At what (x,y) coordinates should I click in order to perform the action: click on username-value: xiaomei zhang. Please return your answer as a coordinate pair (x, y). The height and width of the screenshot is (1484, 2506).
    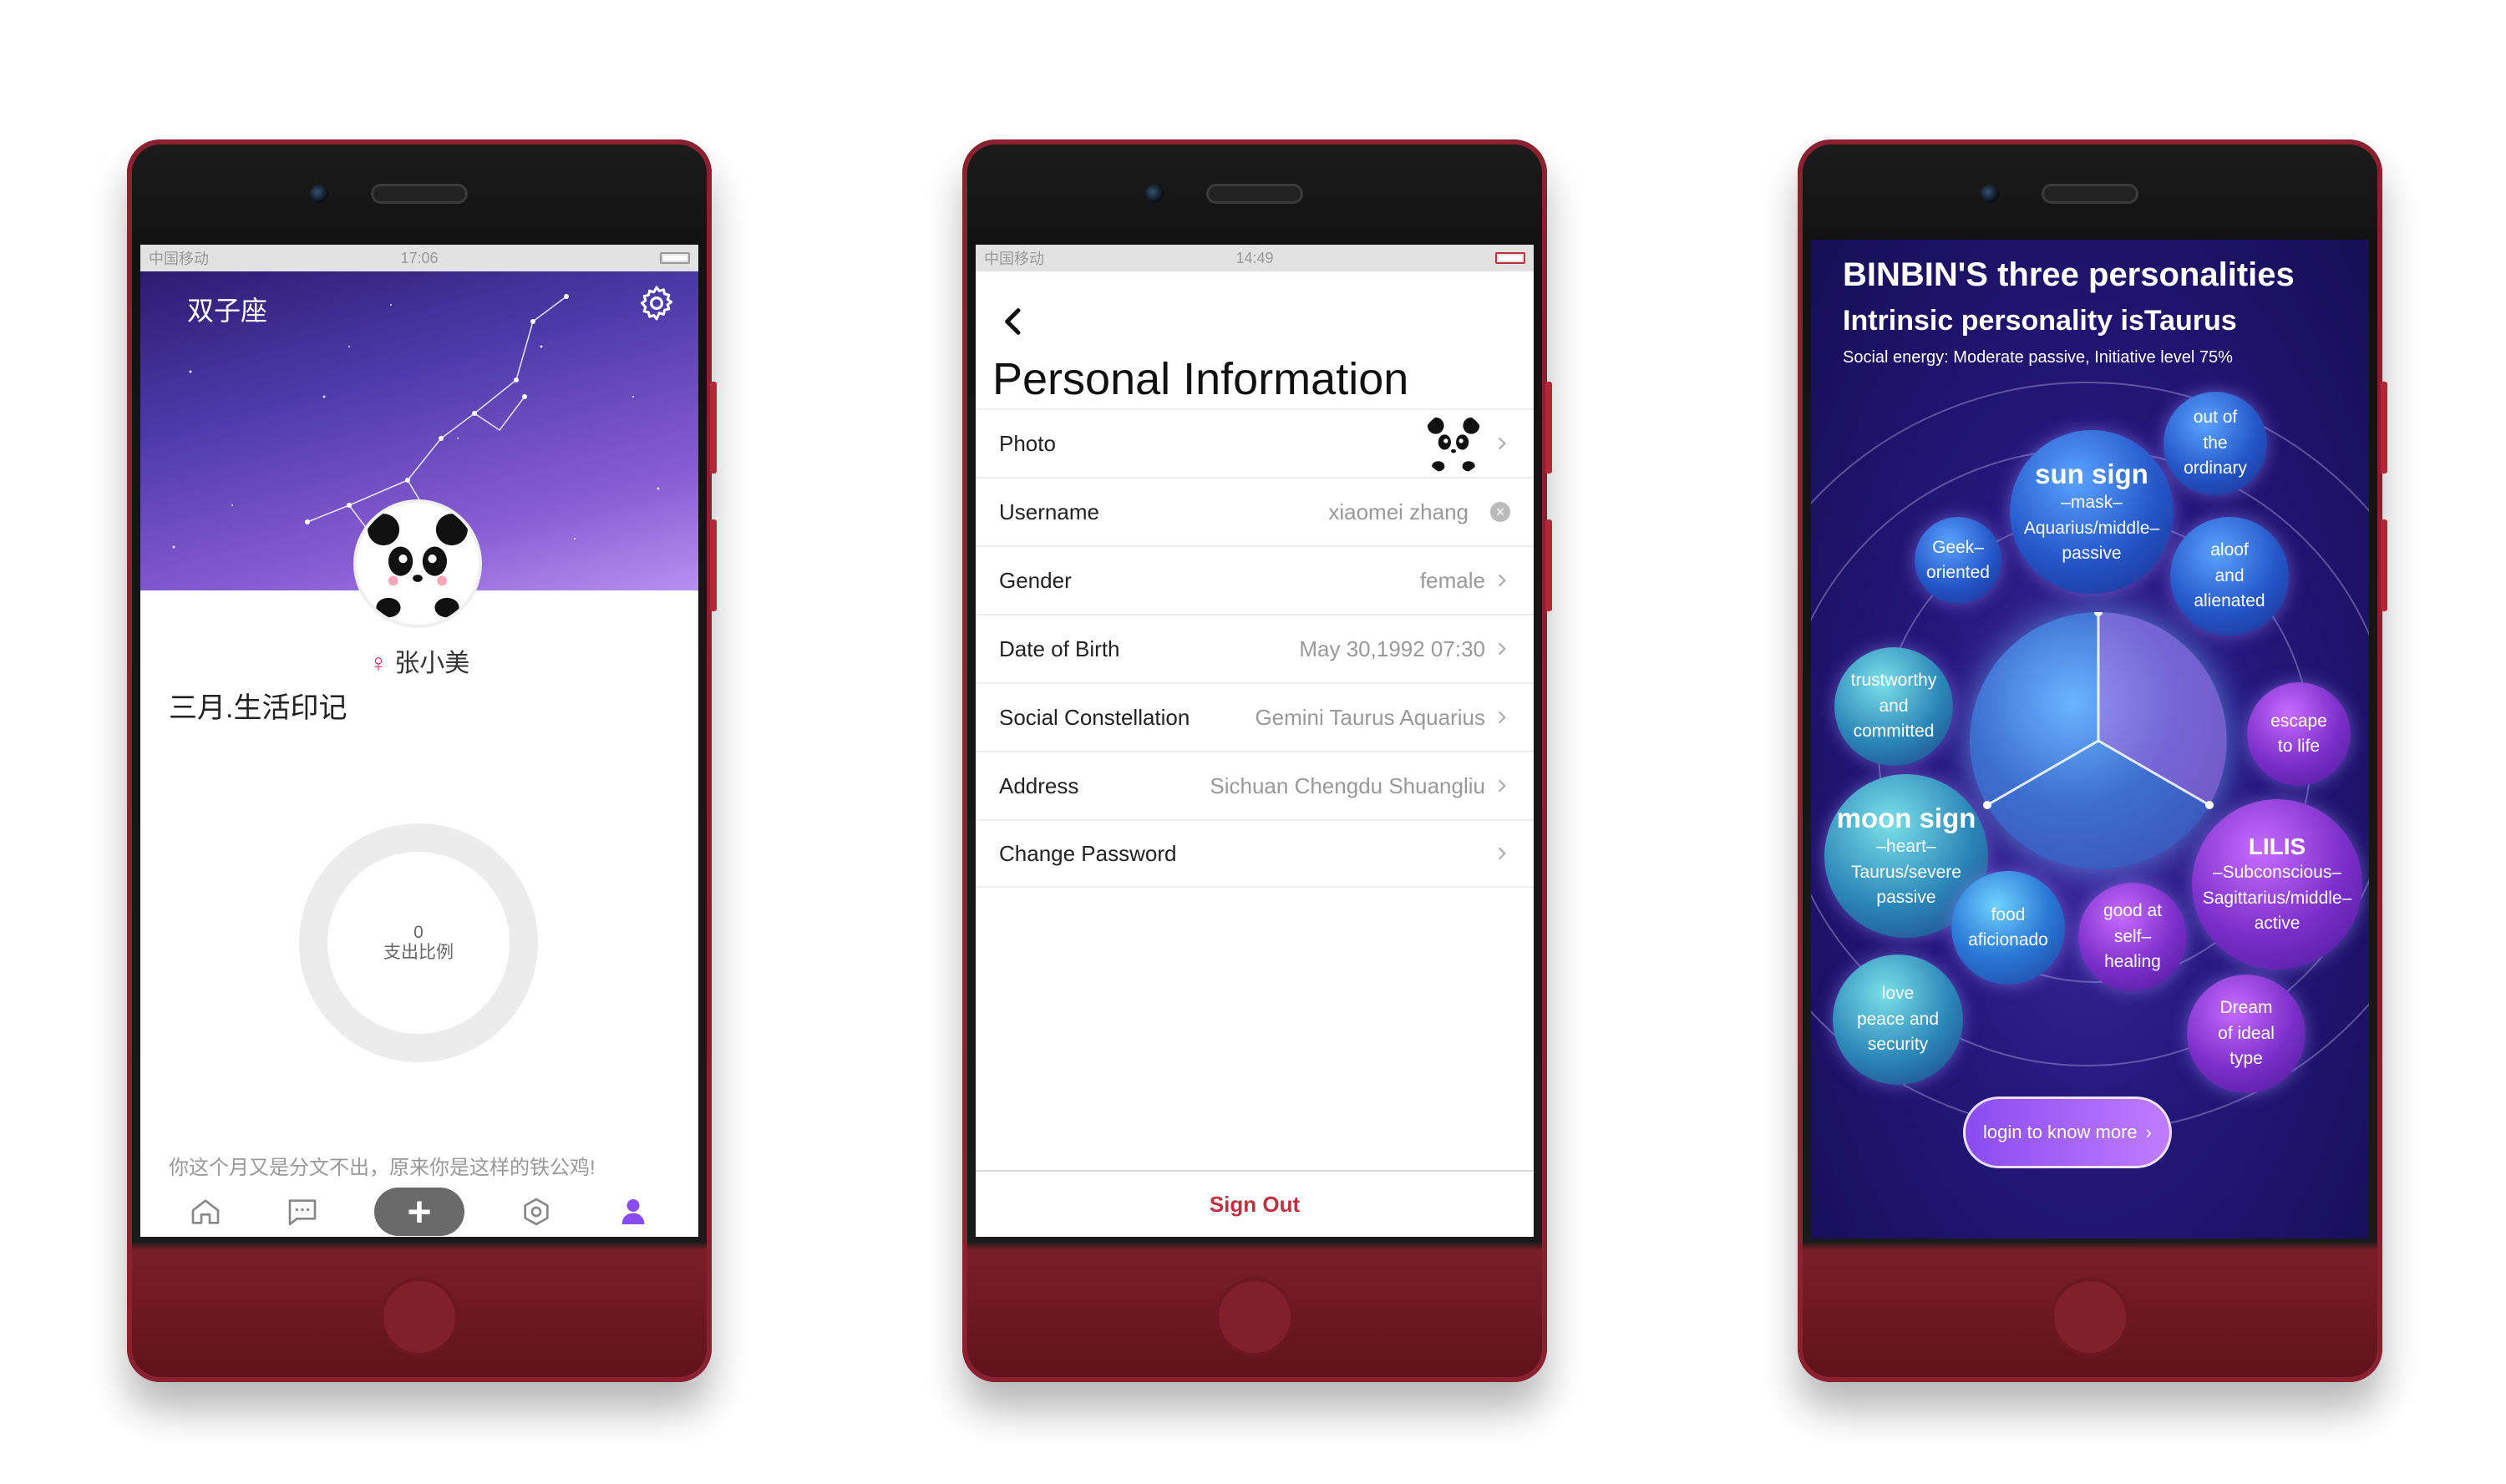
    Looking at the image, I should click on (1398, 511).